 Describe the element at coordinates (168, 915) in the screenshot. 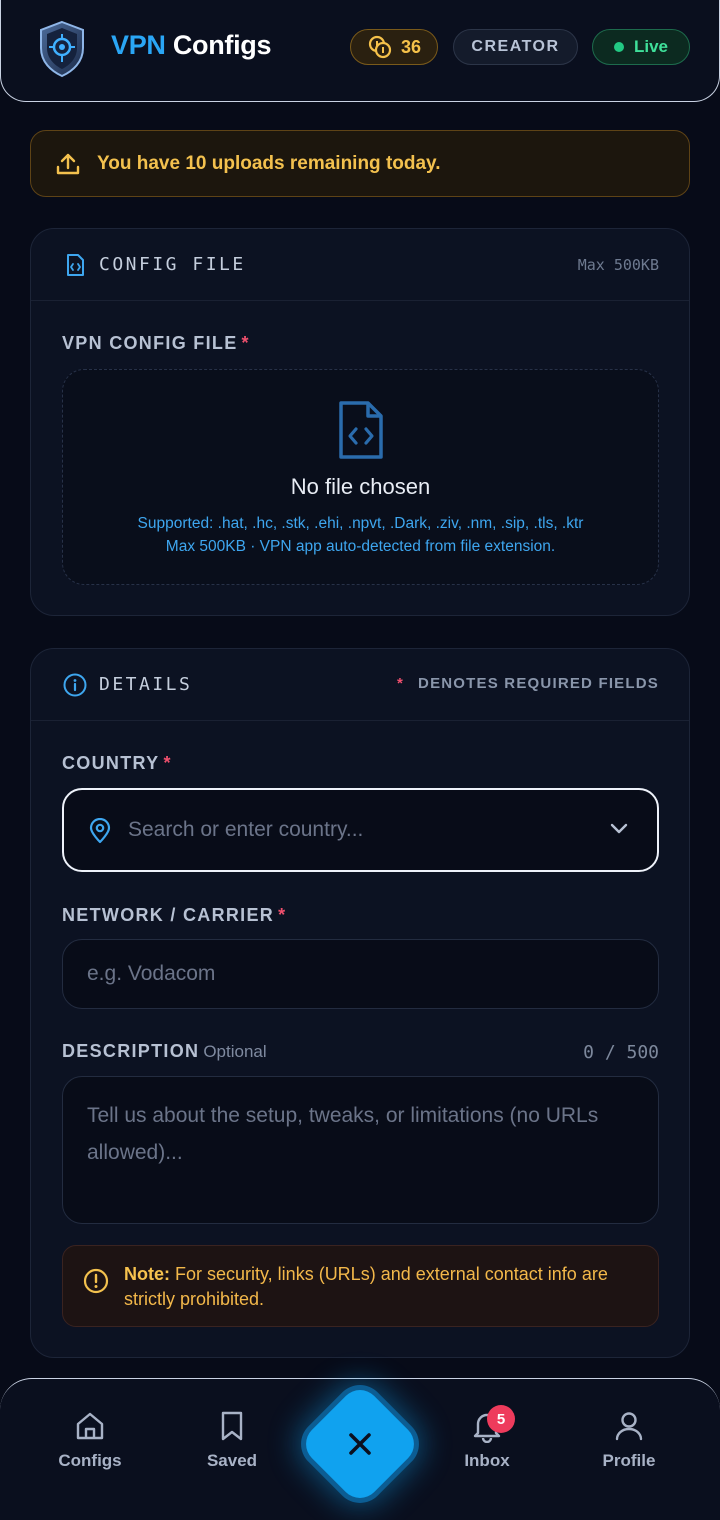

I see `network-label-text: NETWORK / CARRIER` at that location.